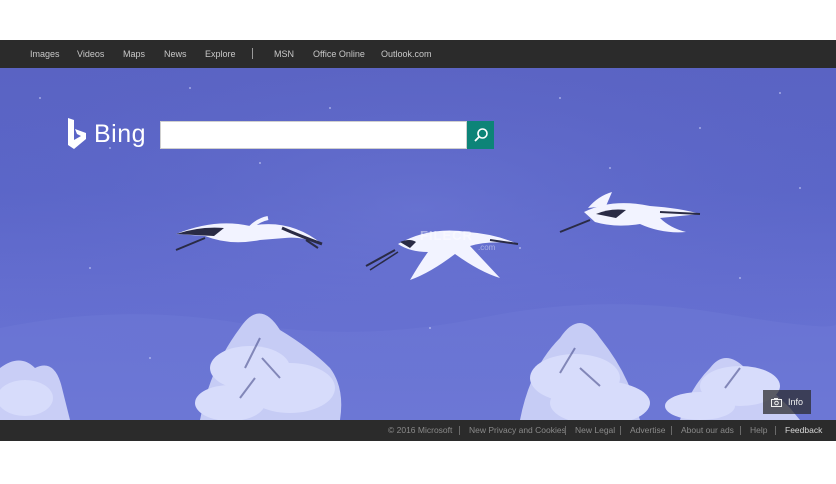  Describe the element at coordinates (90, 54) in the screenshot. I see `nav-item-videos: Videos` at that location.